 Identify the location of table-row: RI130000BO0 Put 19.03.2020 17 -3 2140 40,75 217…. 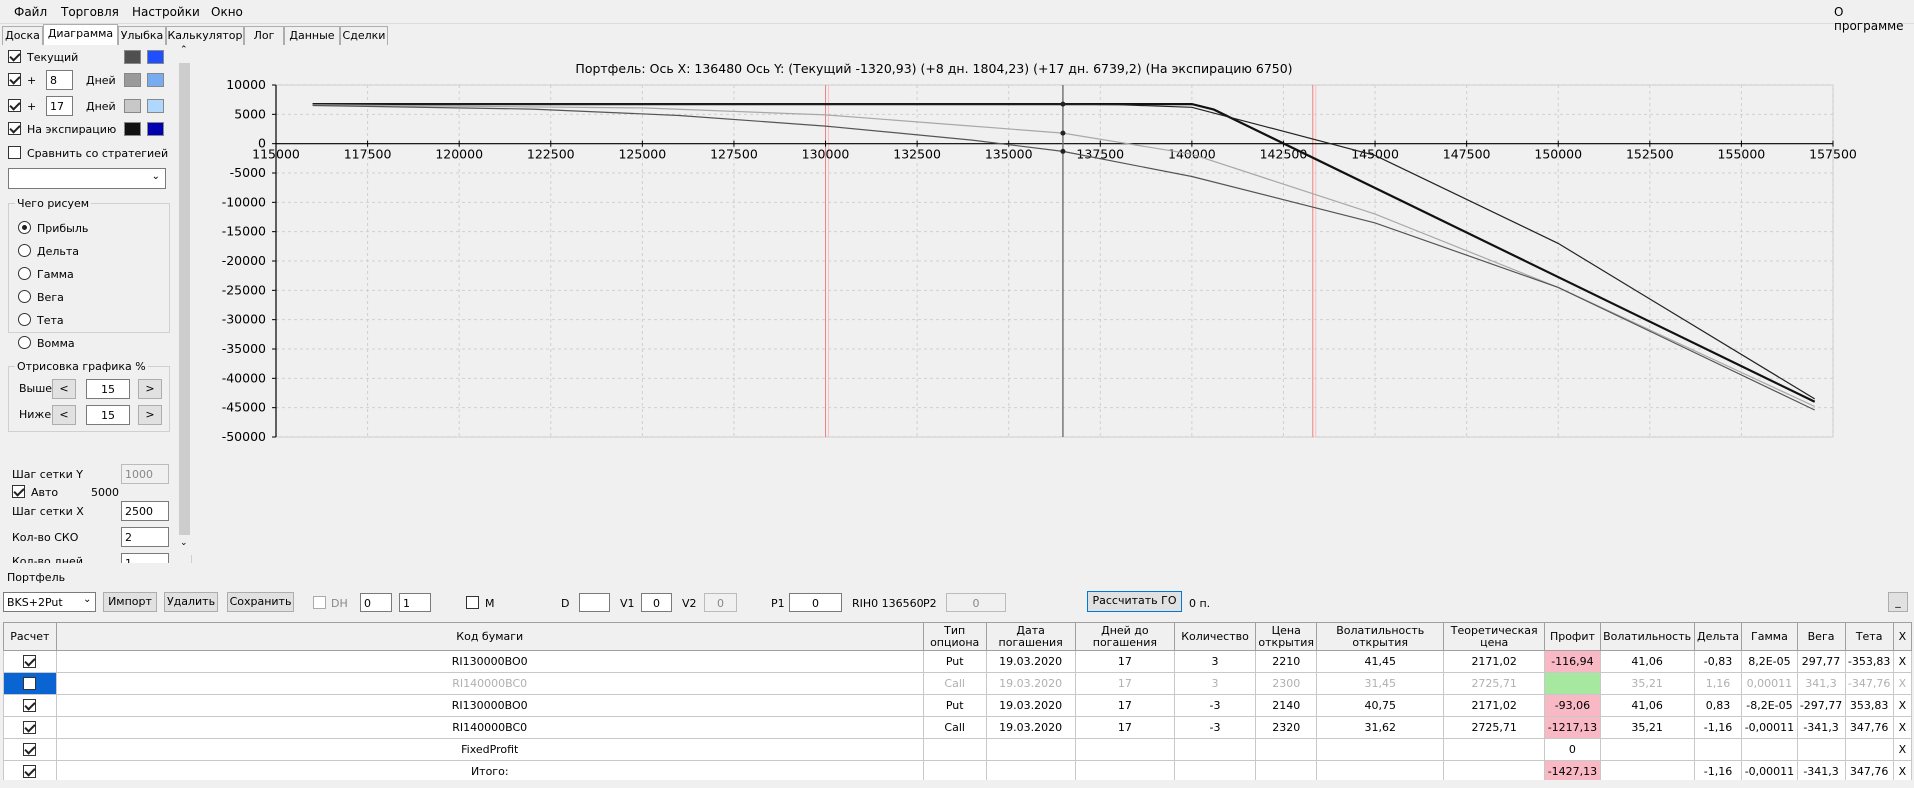
(958, 705).